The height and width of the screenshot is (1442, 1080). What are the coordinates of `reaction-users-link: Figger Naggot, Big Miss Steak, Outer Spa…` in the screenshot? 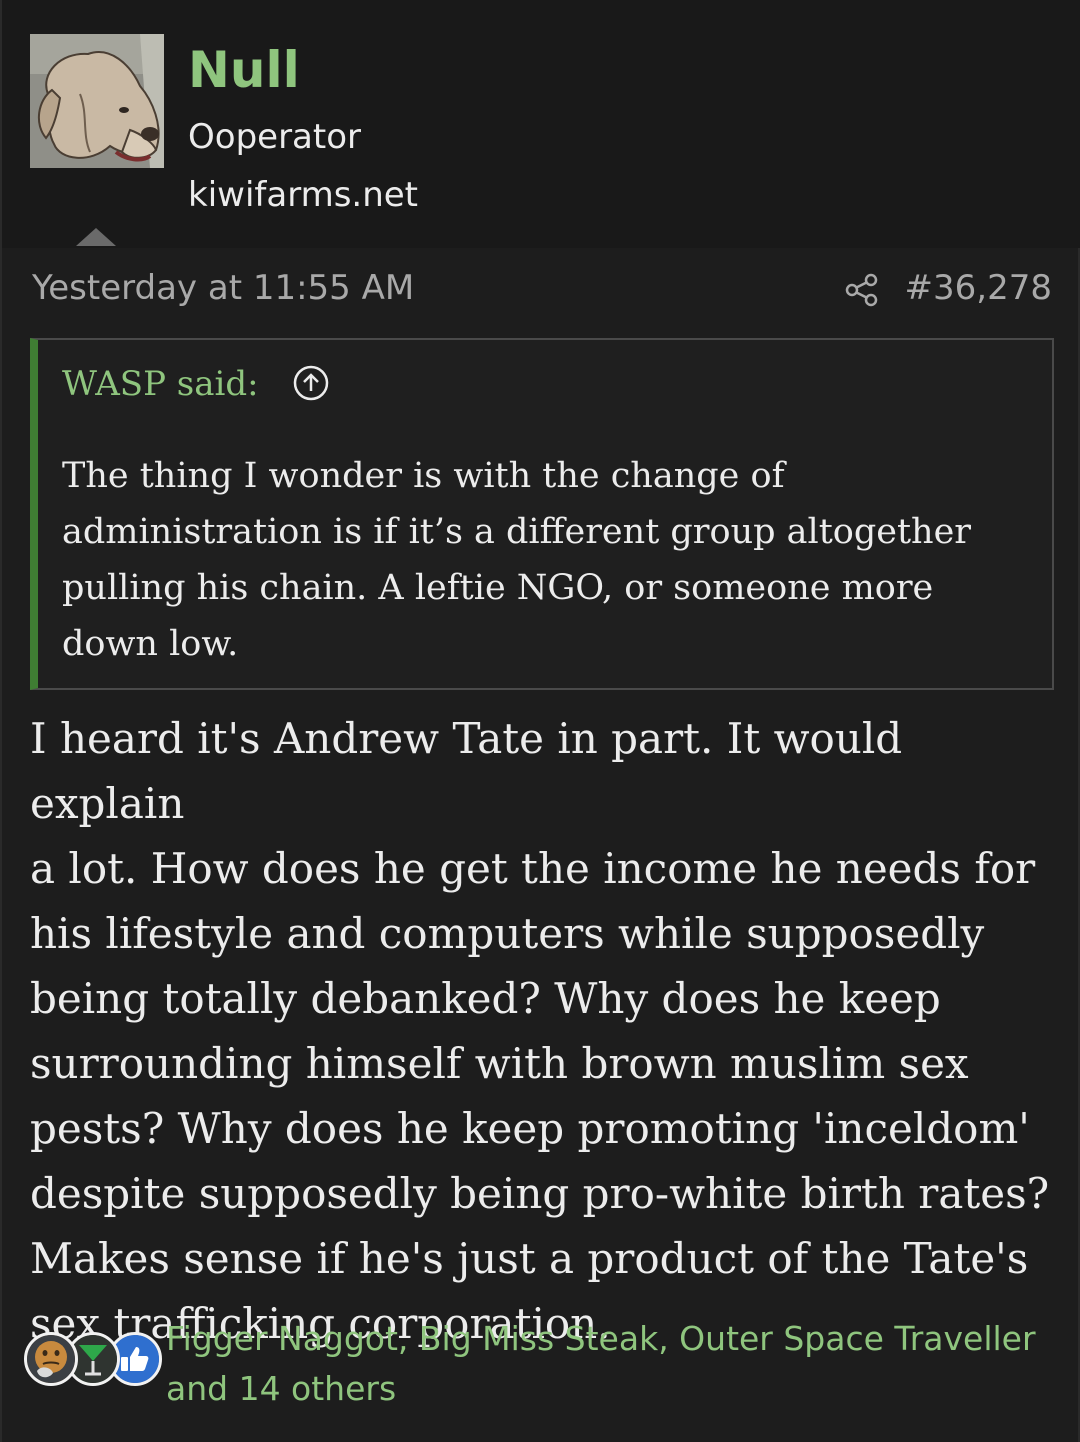 It's located at (606, 1364).